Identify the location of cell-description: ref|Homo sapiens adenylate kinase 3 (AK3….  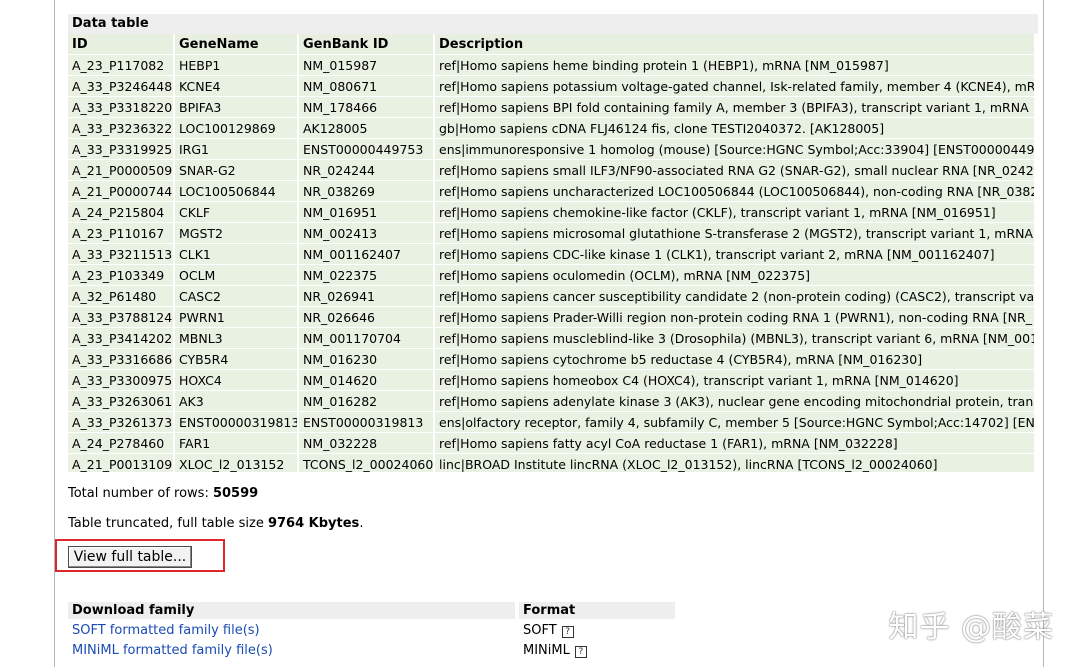
(734, 401).